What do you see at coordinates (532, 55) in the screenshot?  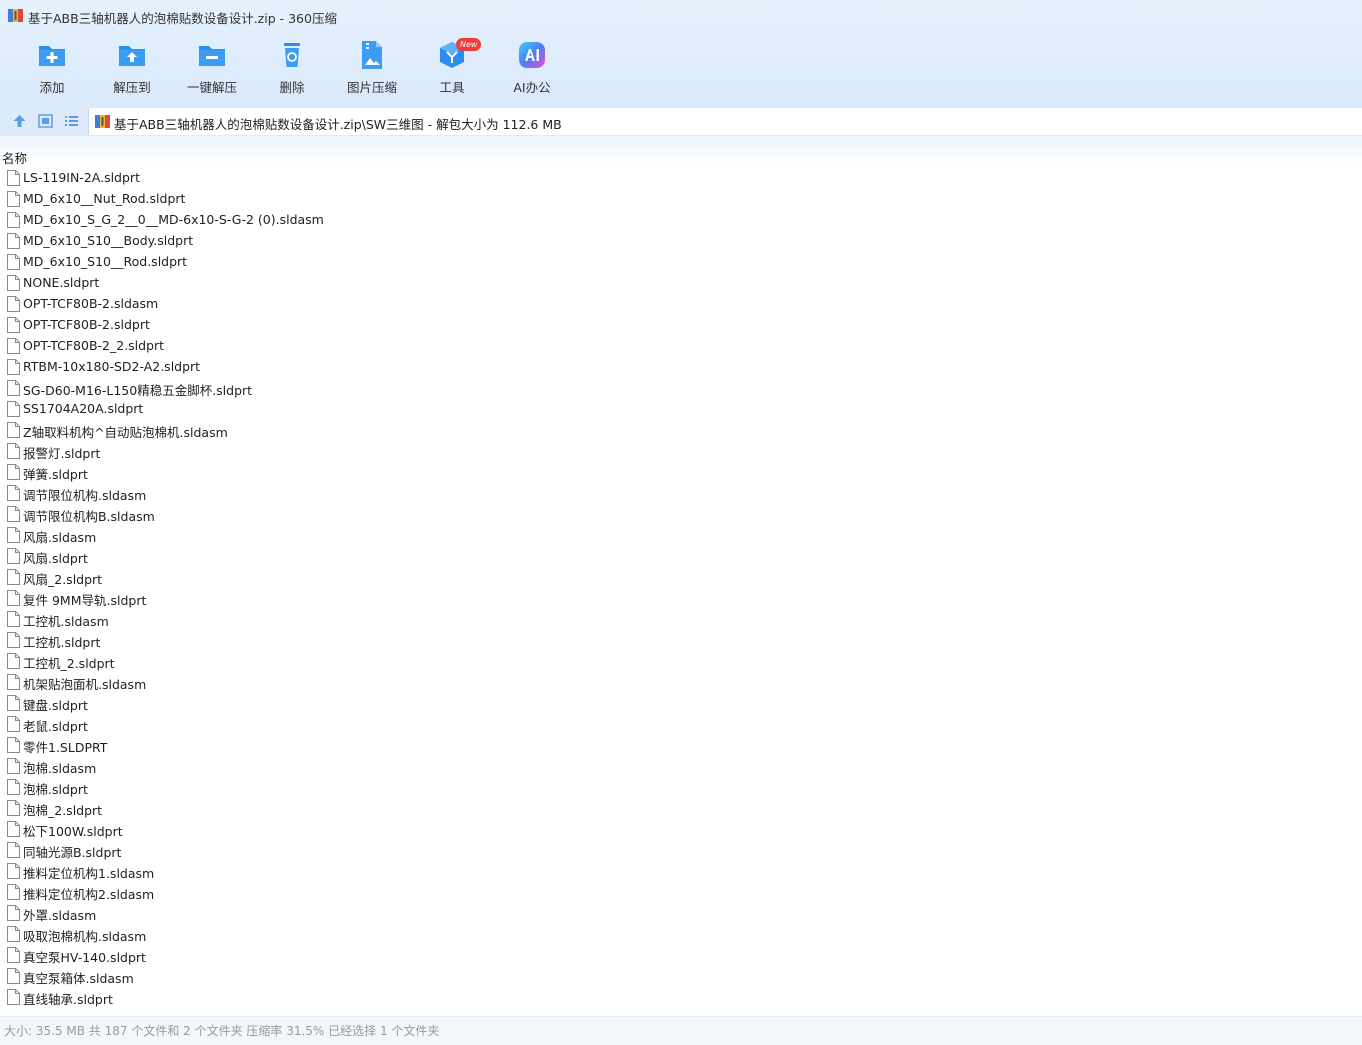 I see `ai-office-icon` at bounding box center [532, 55].